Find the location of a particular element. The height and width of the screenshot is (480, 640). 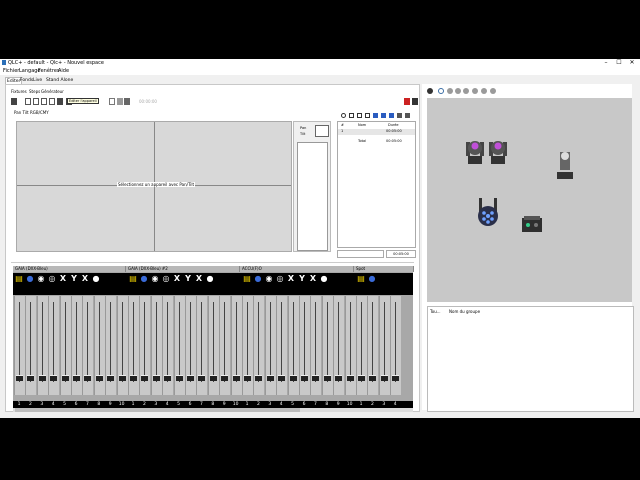

spot-fixture-icon is located at coordinates (565, 164).